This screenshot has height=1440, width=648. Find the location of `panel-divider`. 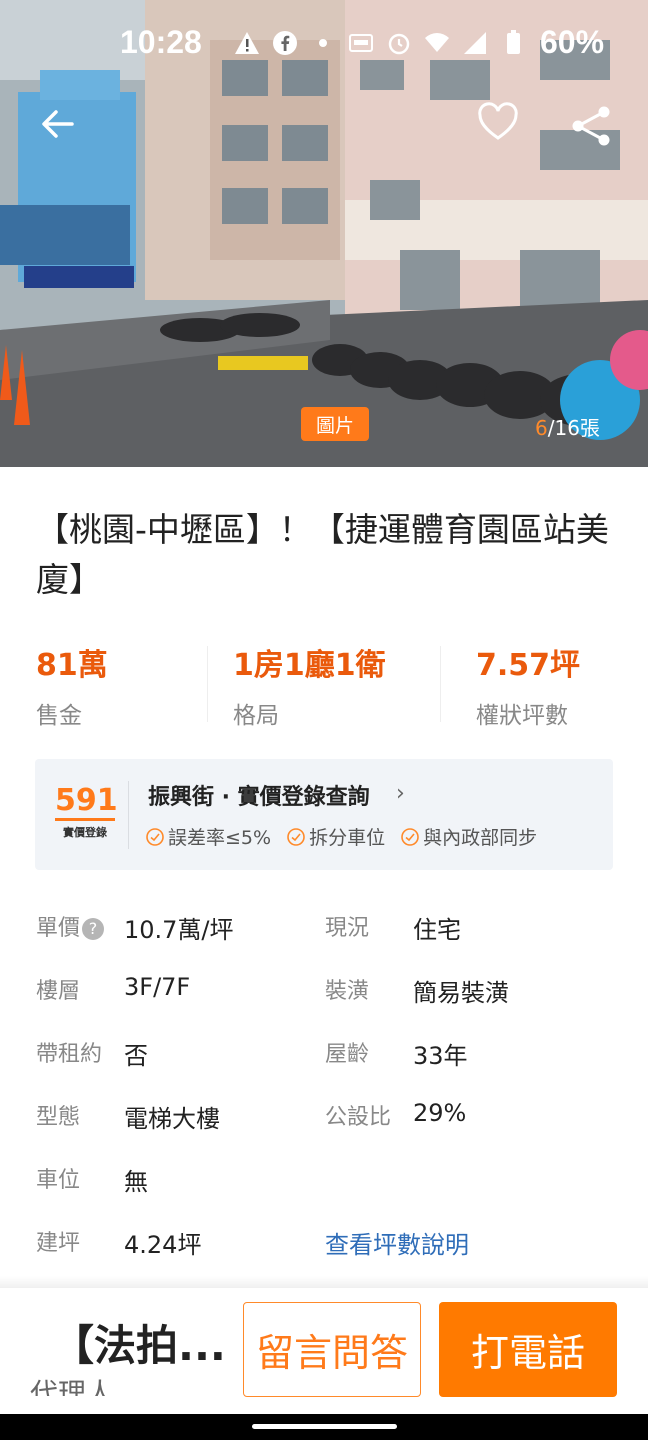

panel-divider is located at coordinates (128, 815).